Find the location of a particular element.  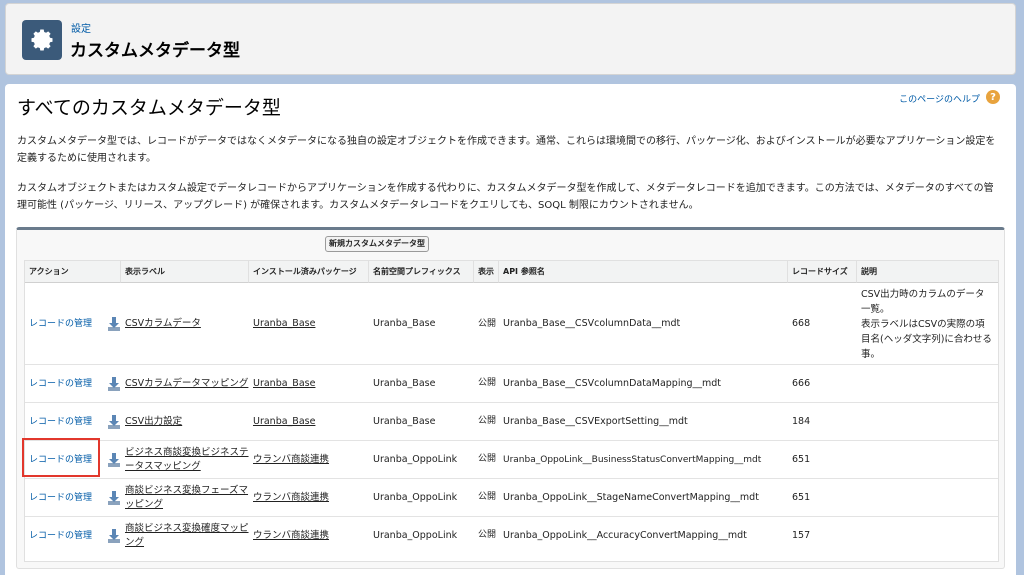

column-header-visibility: 表示 is located at coordinates (486, 272).